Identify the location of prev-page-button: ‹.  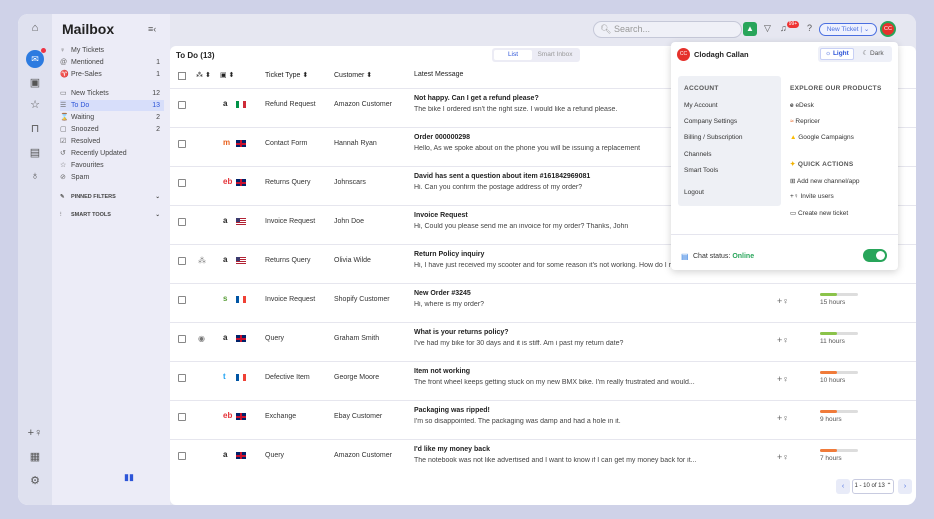
(843, 486).